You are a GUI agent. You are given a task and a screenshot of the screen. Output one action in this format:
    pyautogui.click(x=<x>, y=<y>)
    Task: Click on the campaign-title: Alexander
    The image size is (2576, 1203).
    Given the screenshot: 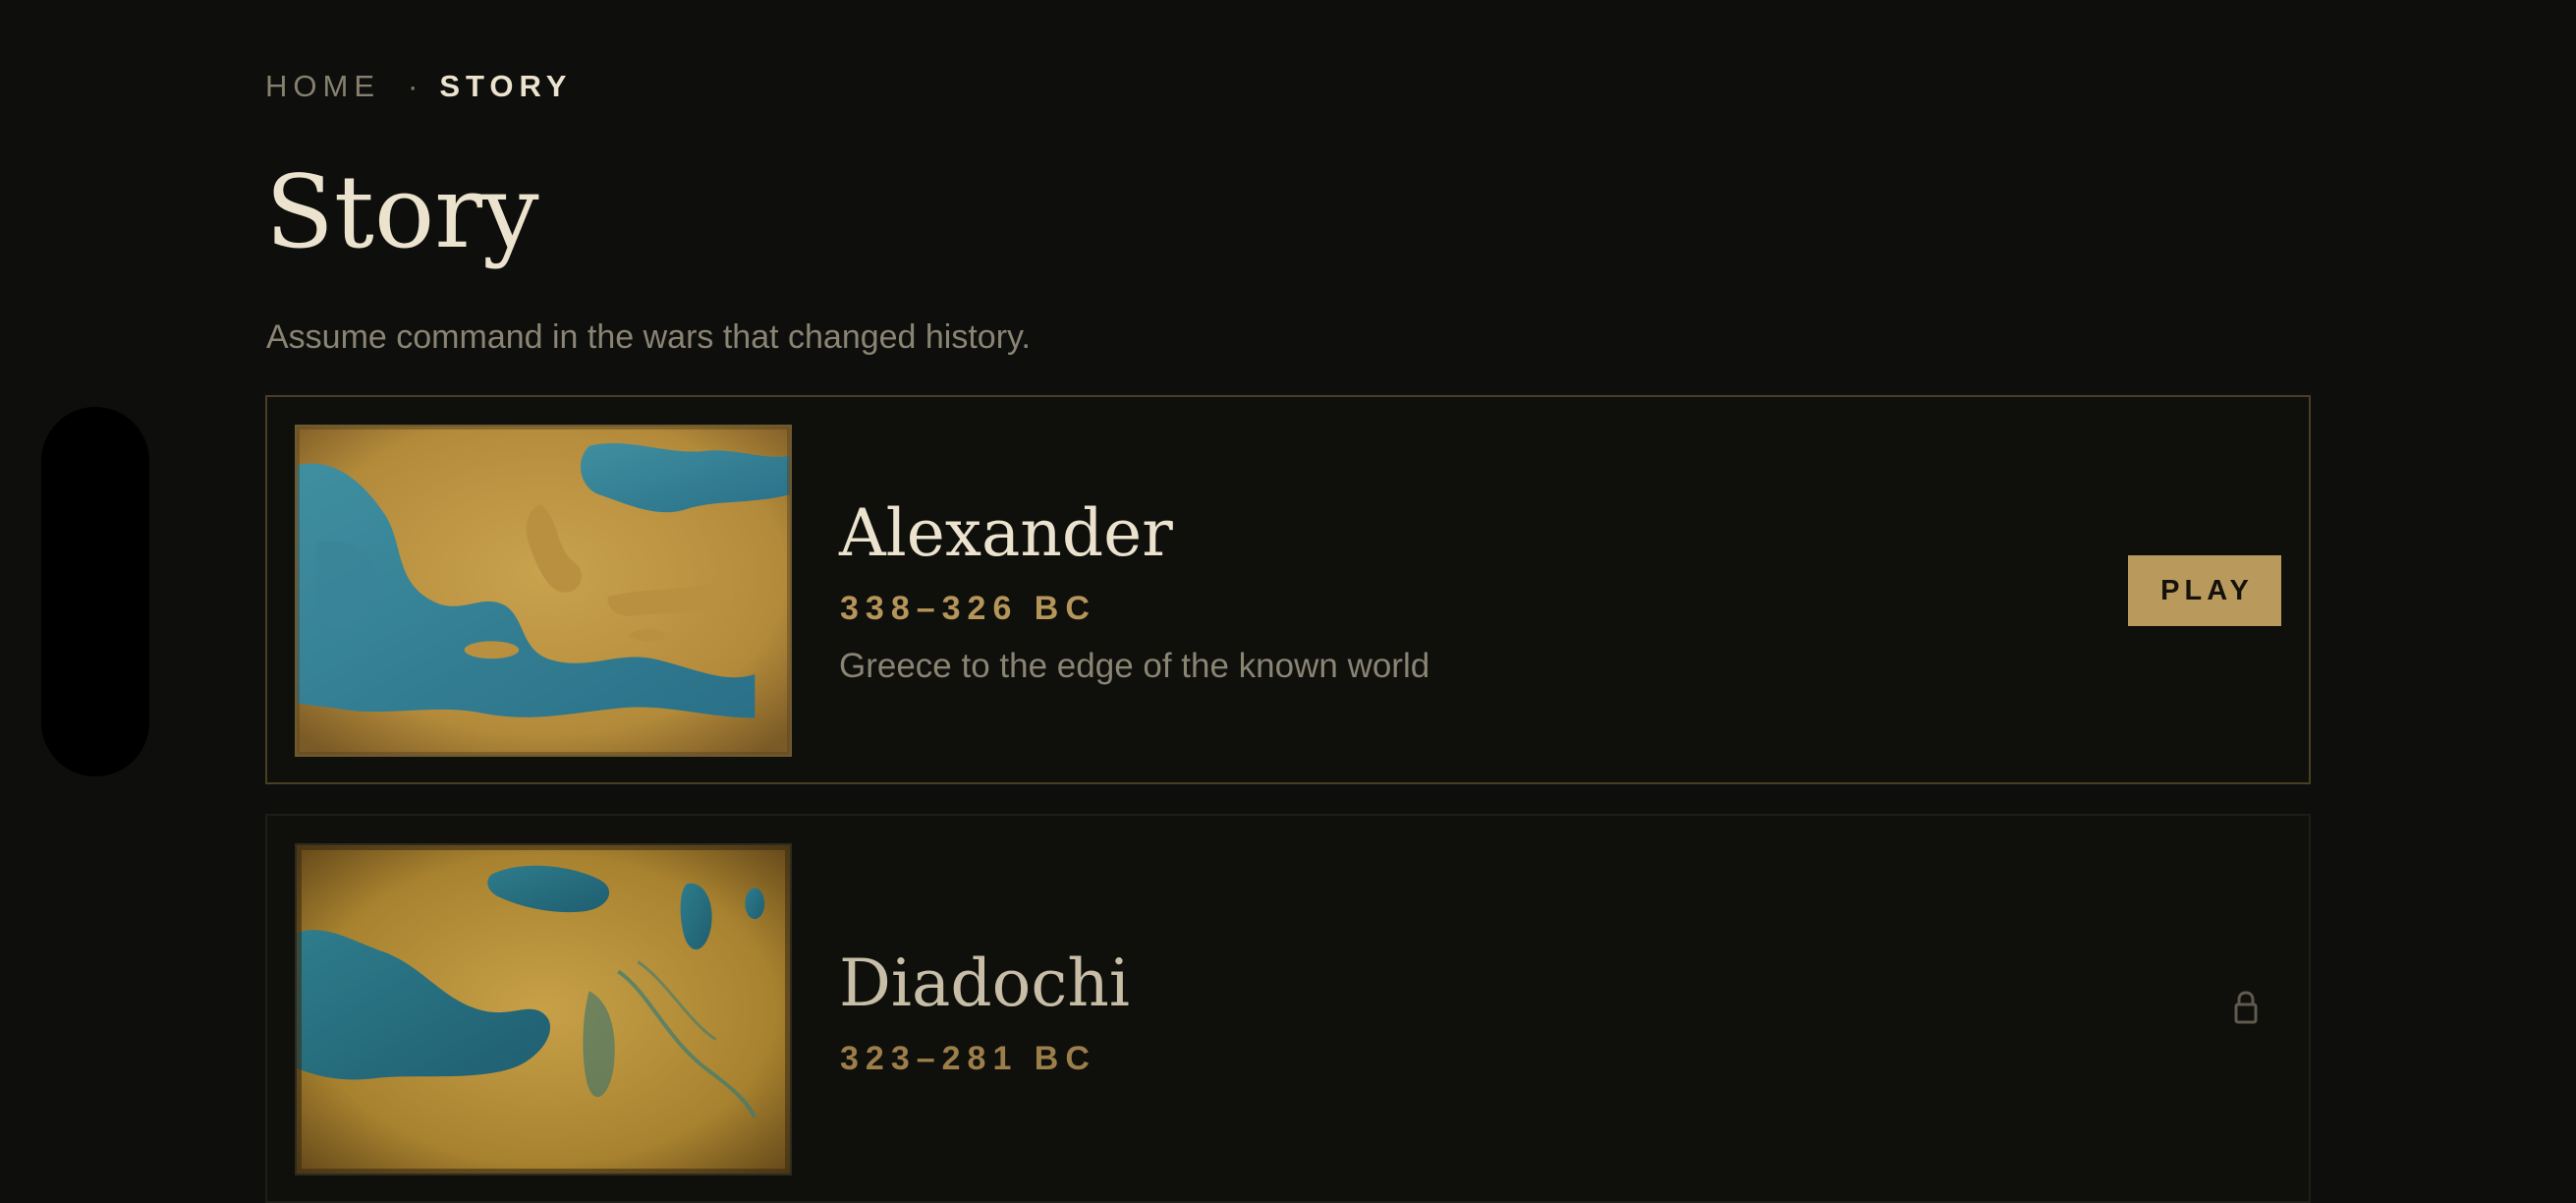 What is the action you would take?
    pyautogui.click(x=1006, y=533)
    